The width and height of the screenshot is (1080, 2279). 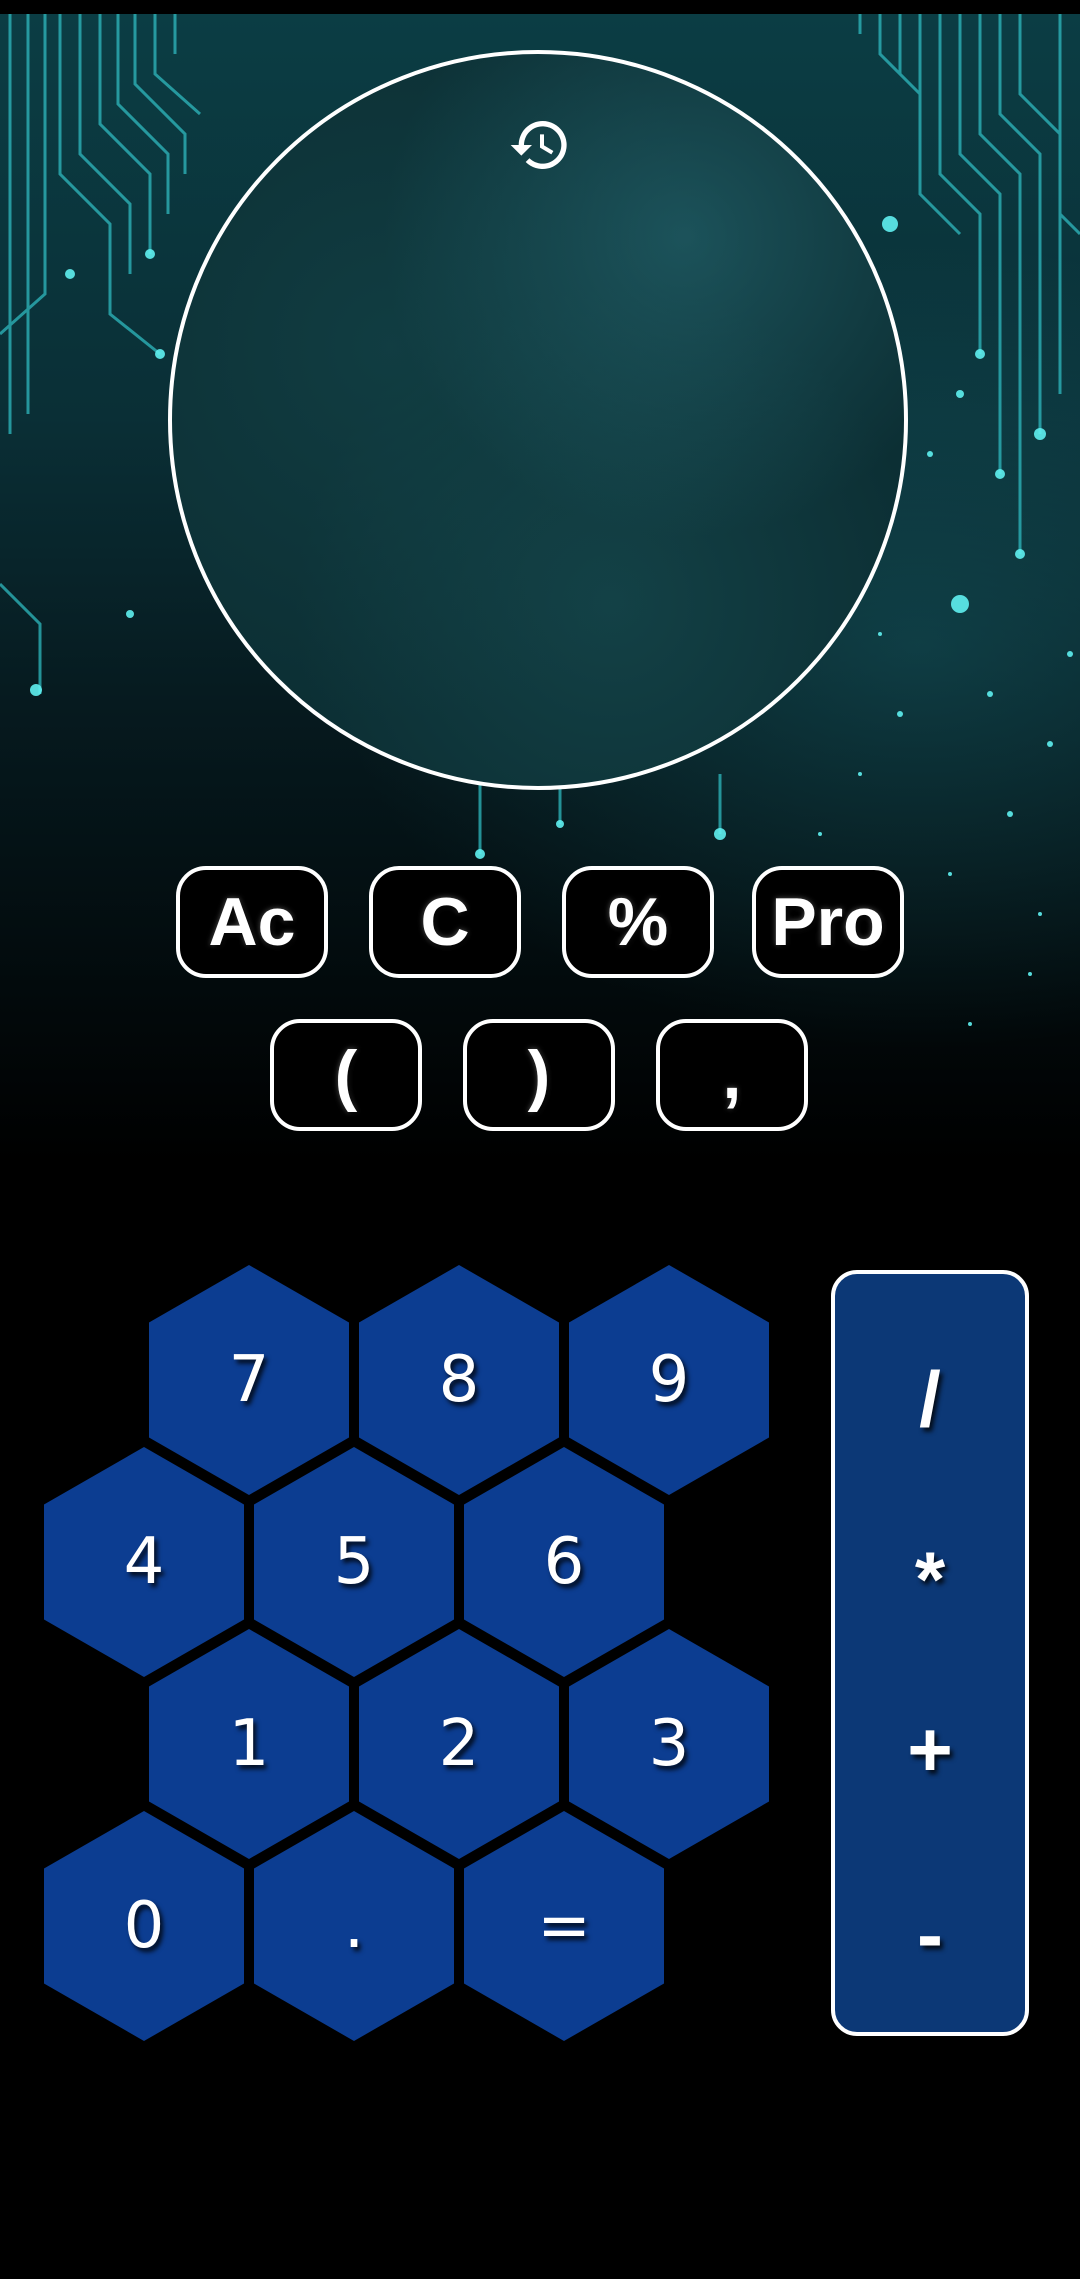 What do you see at coordinates (249, 1744) in the screenshot?
I see `key-1: 1` at bounding box center [249, 1744].